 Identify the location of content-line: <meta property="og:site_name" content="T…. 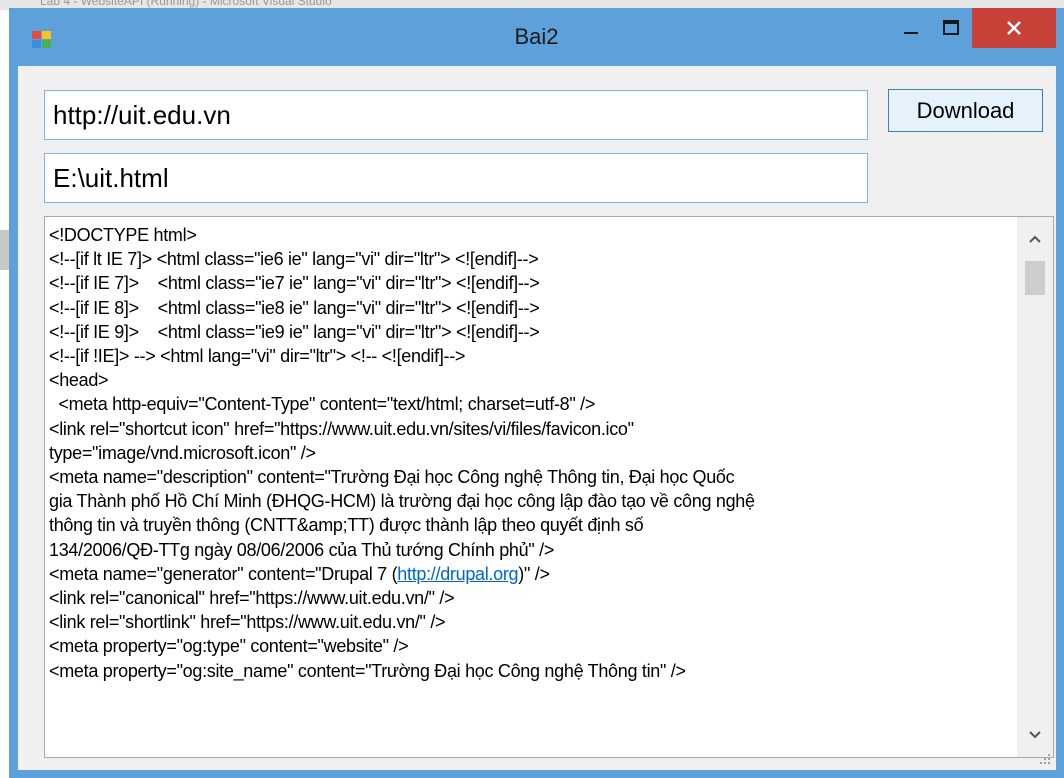
(367, 670).